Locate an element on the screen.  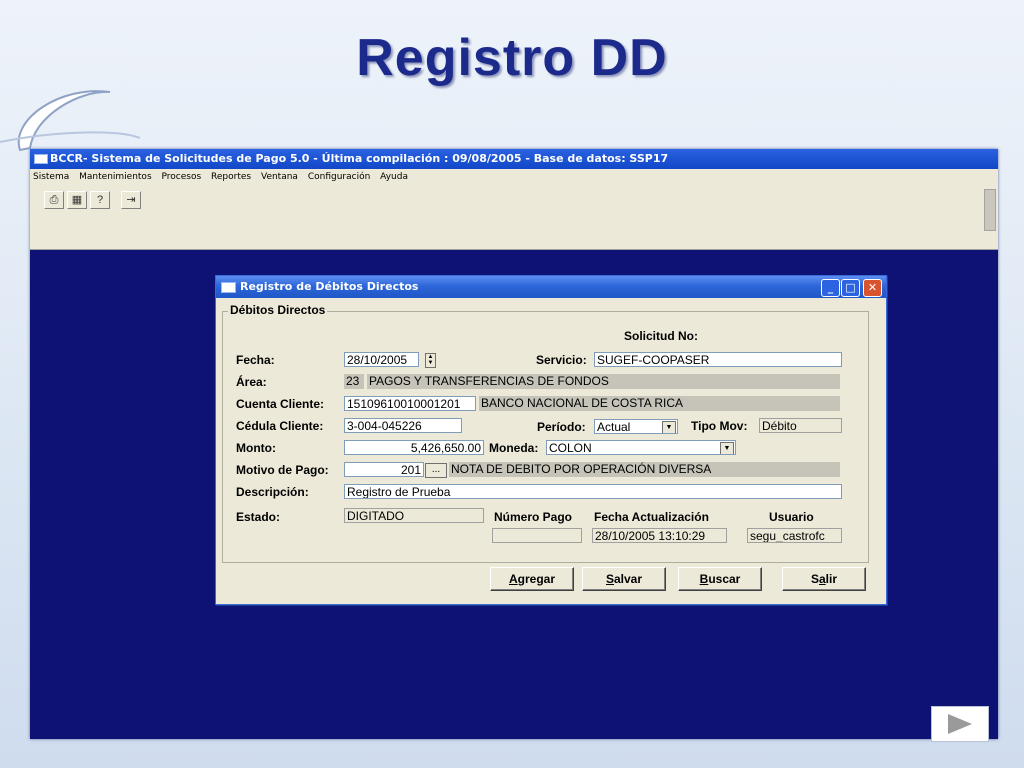
periodo-label: Período: is located at coordinates (561, 427).